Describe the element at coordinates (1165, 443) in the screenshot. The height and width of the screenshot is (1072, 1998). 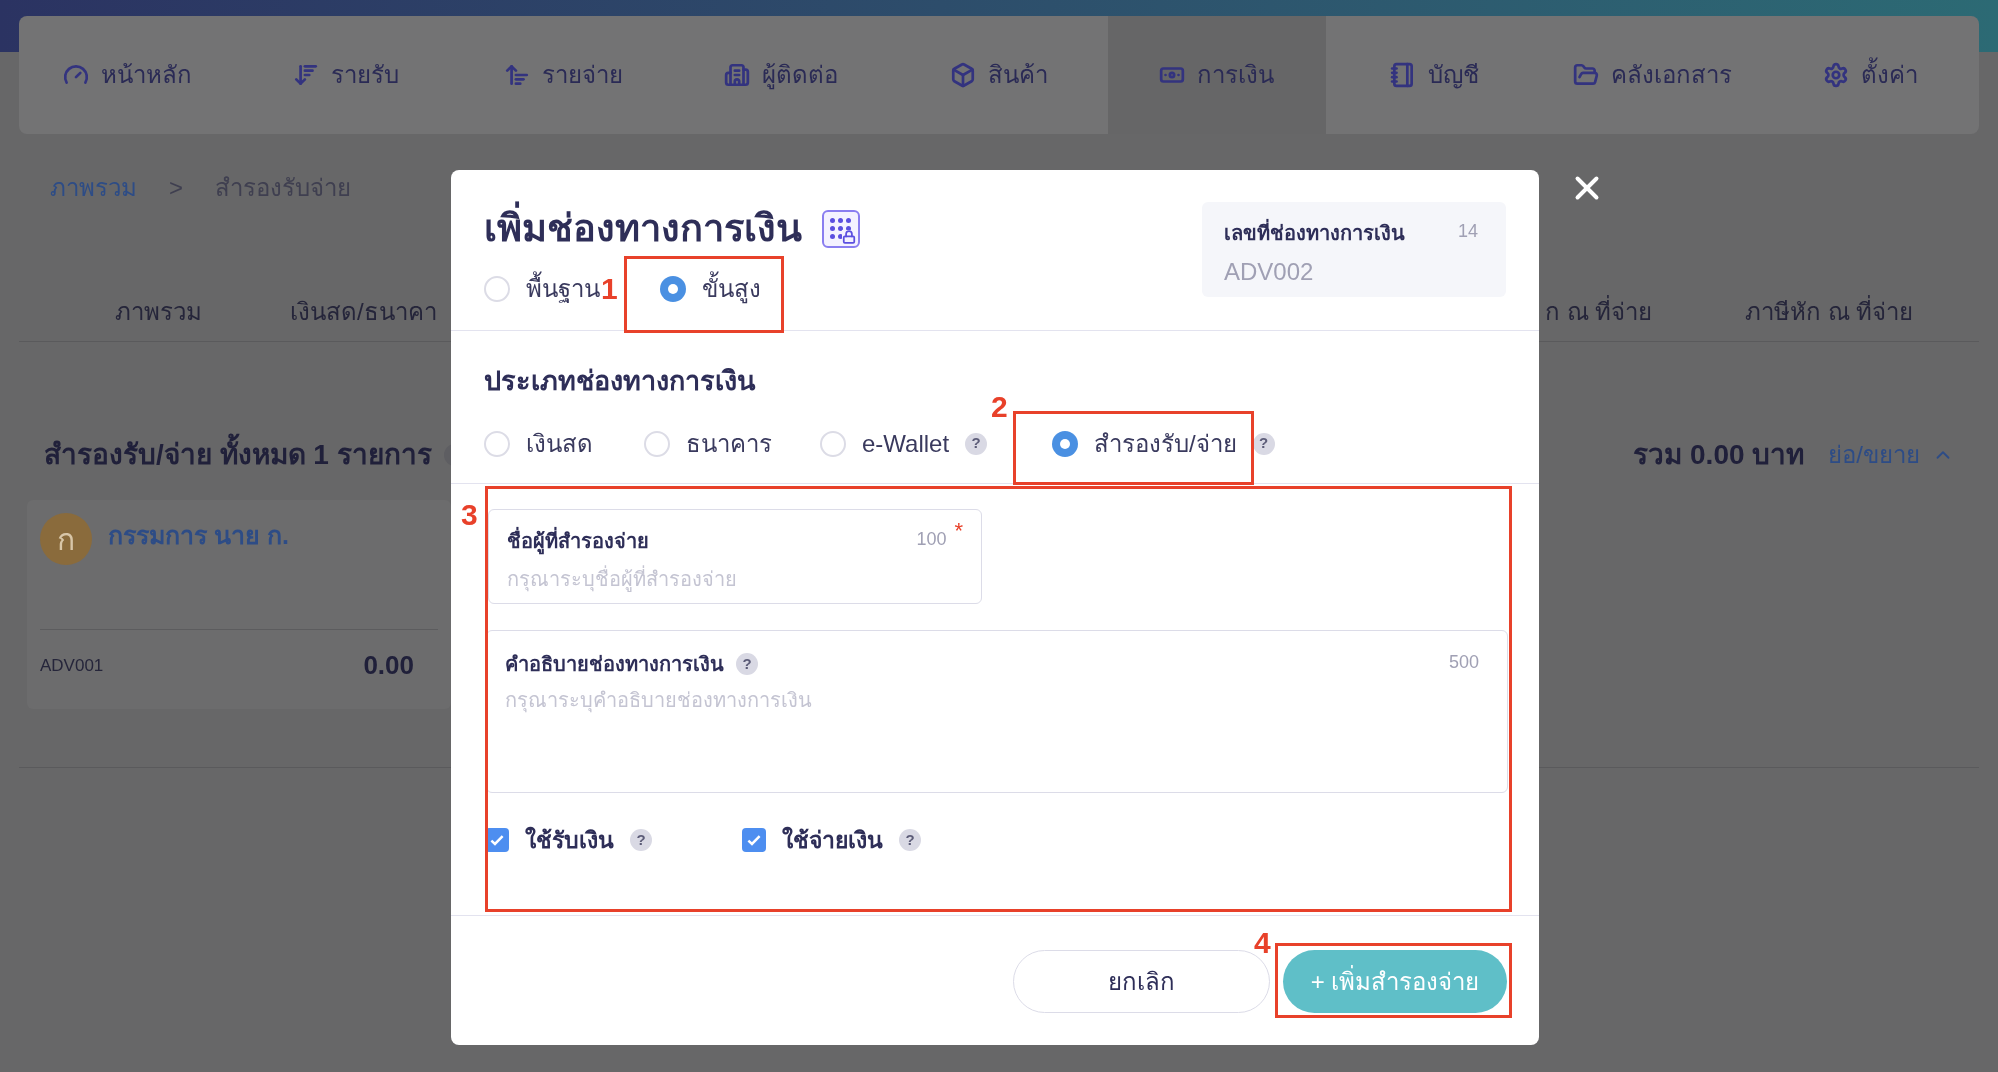
I see `radio-label: สำรองรับ/จ่าย` at that location.